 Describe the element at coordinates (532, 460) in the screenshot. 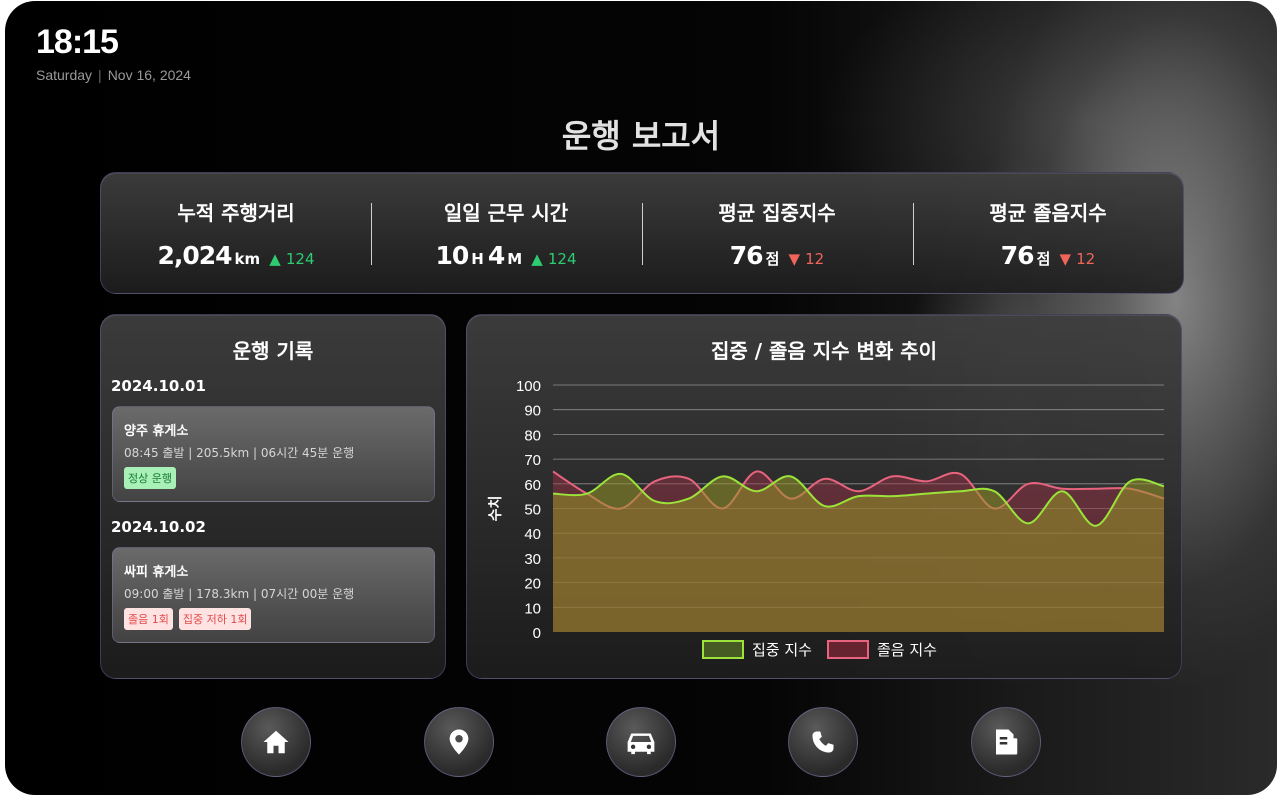

I see `y-tick-label: 70` at that location.